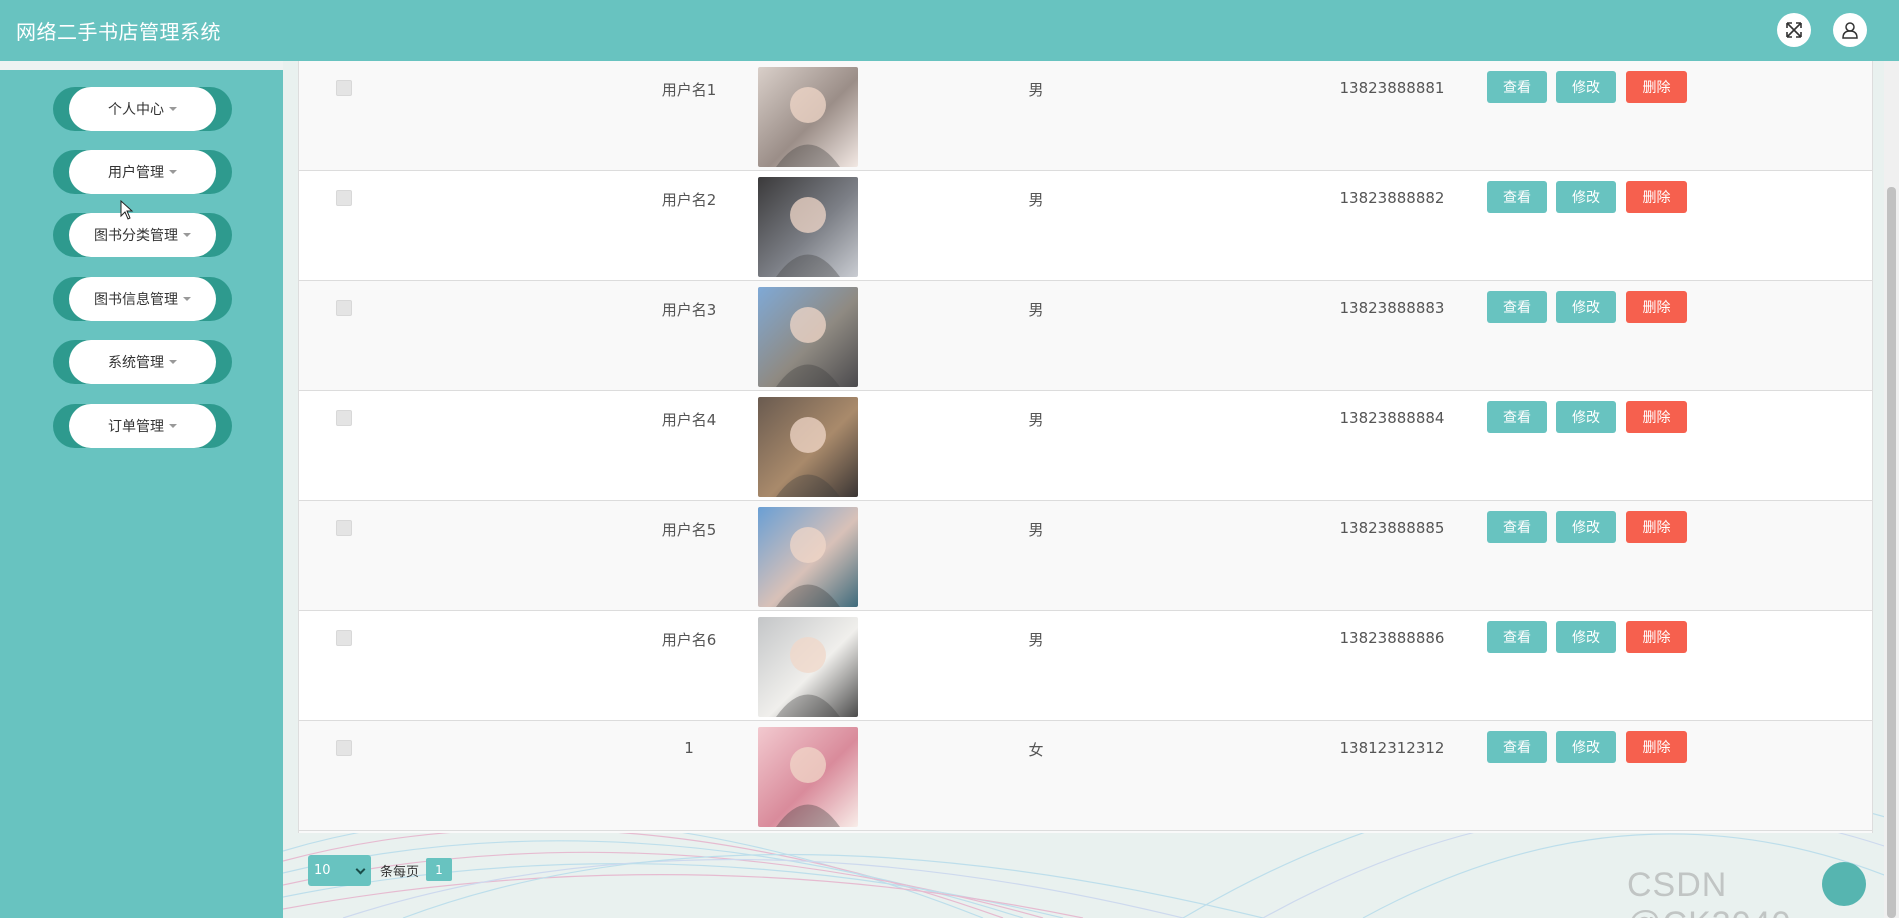  Describe the element at coordinates (136, 363) in the screenshot. I see `sidebar-item-label: 系统管理` at that location.